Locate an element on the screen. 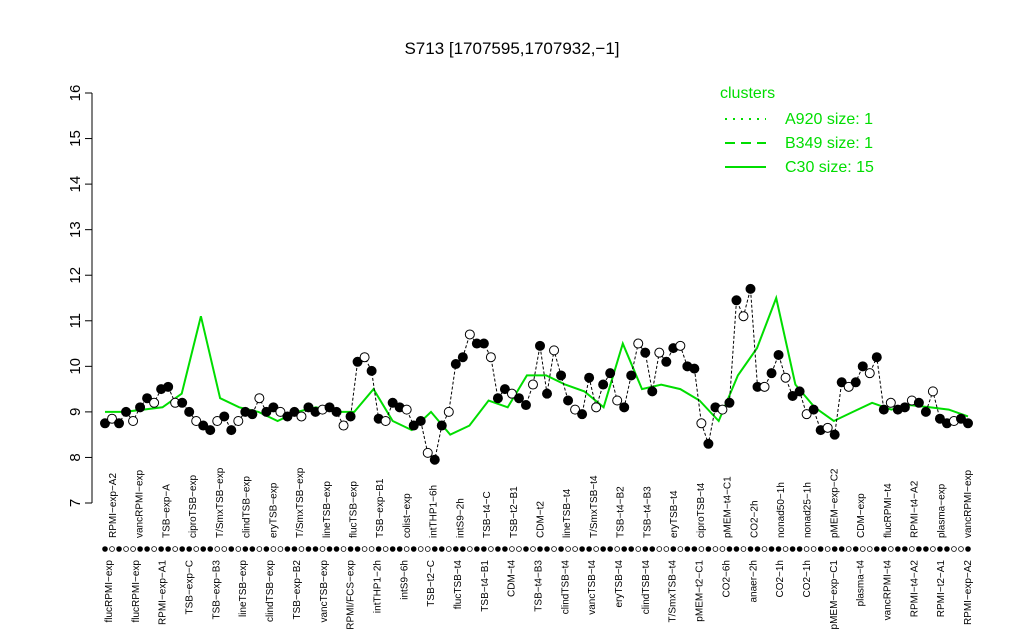  x-label-bottom: intS9−6h is located at coordinates (404, 580).